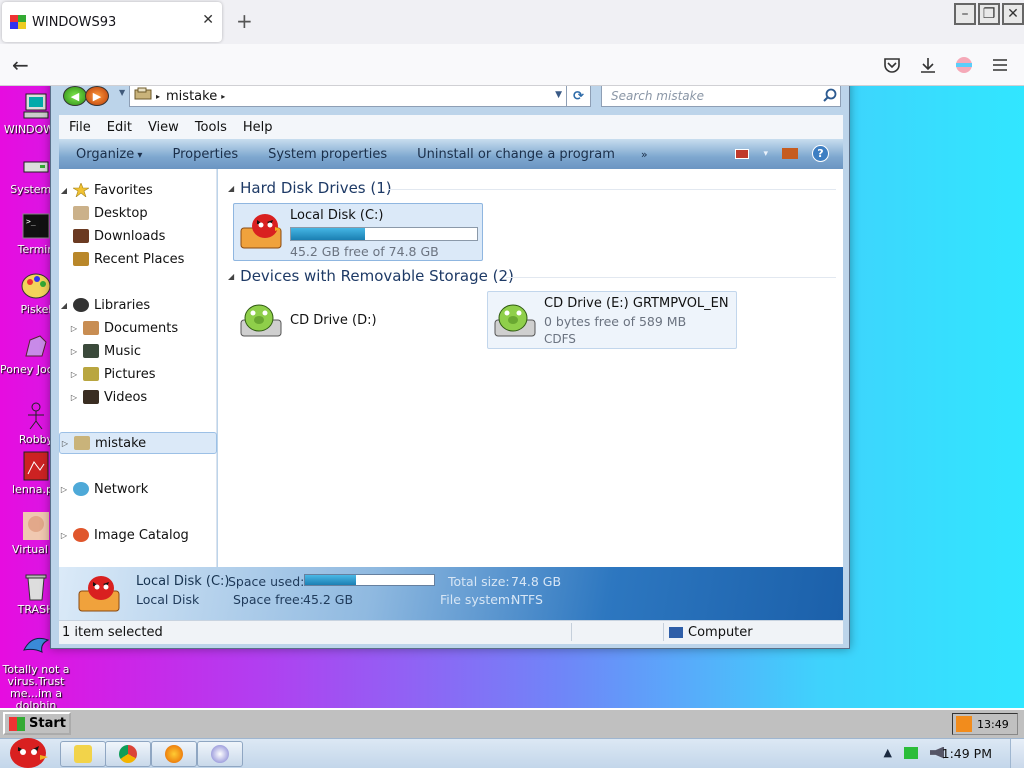  What do you see at coordinates (122, 92) in the screenshot?
I see `recent-pages-chevron-icon: ▼` at bounding box center [122, 92].